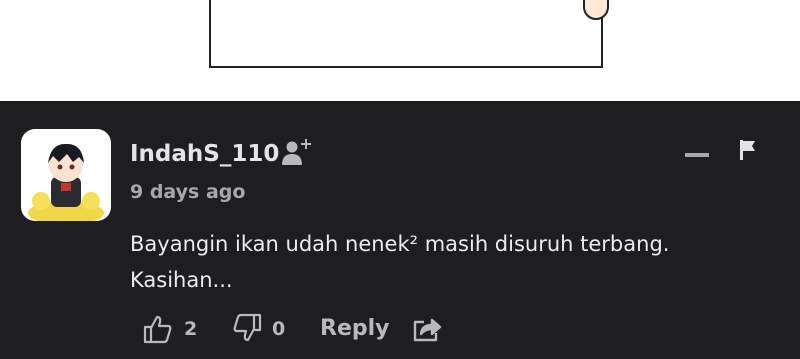  What do you see at coordinates (188, 192) in the screenshot?
I see `comment-timestamp: 9 days ago` at bounding box center [188, 192].